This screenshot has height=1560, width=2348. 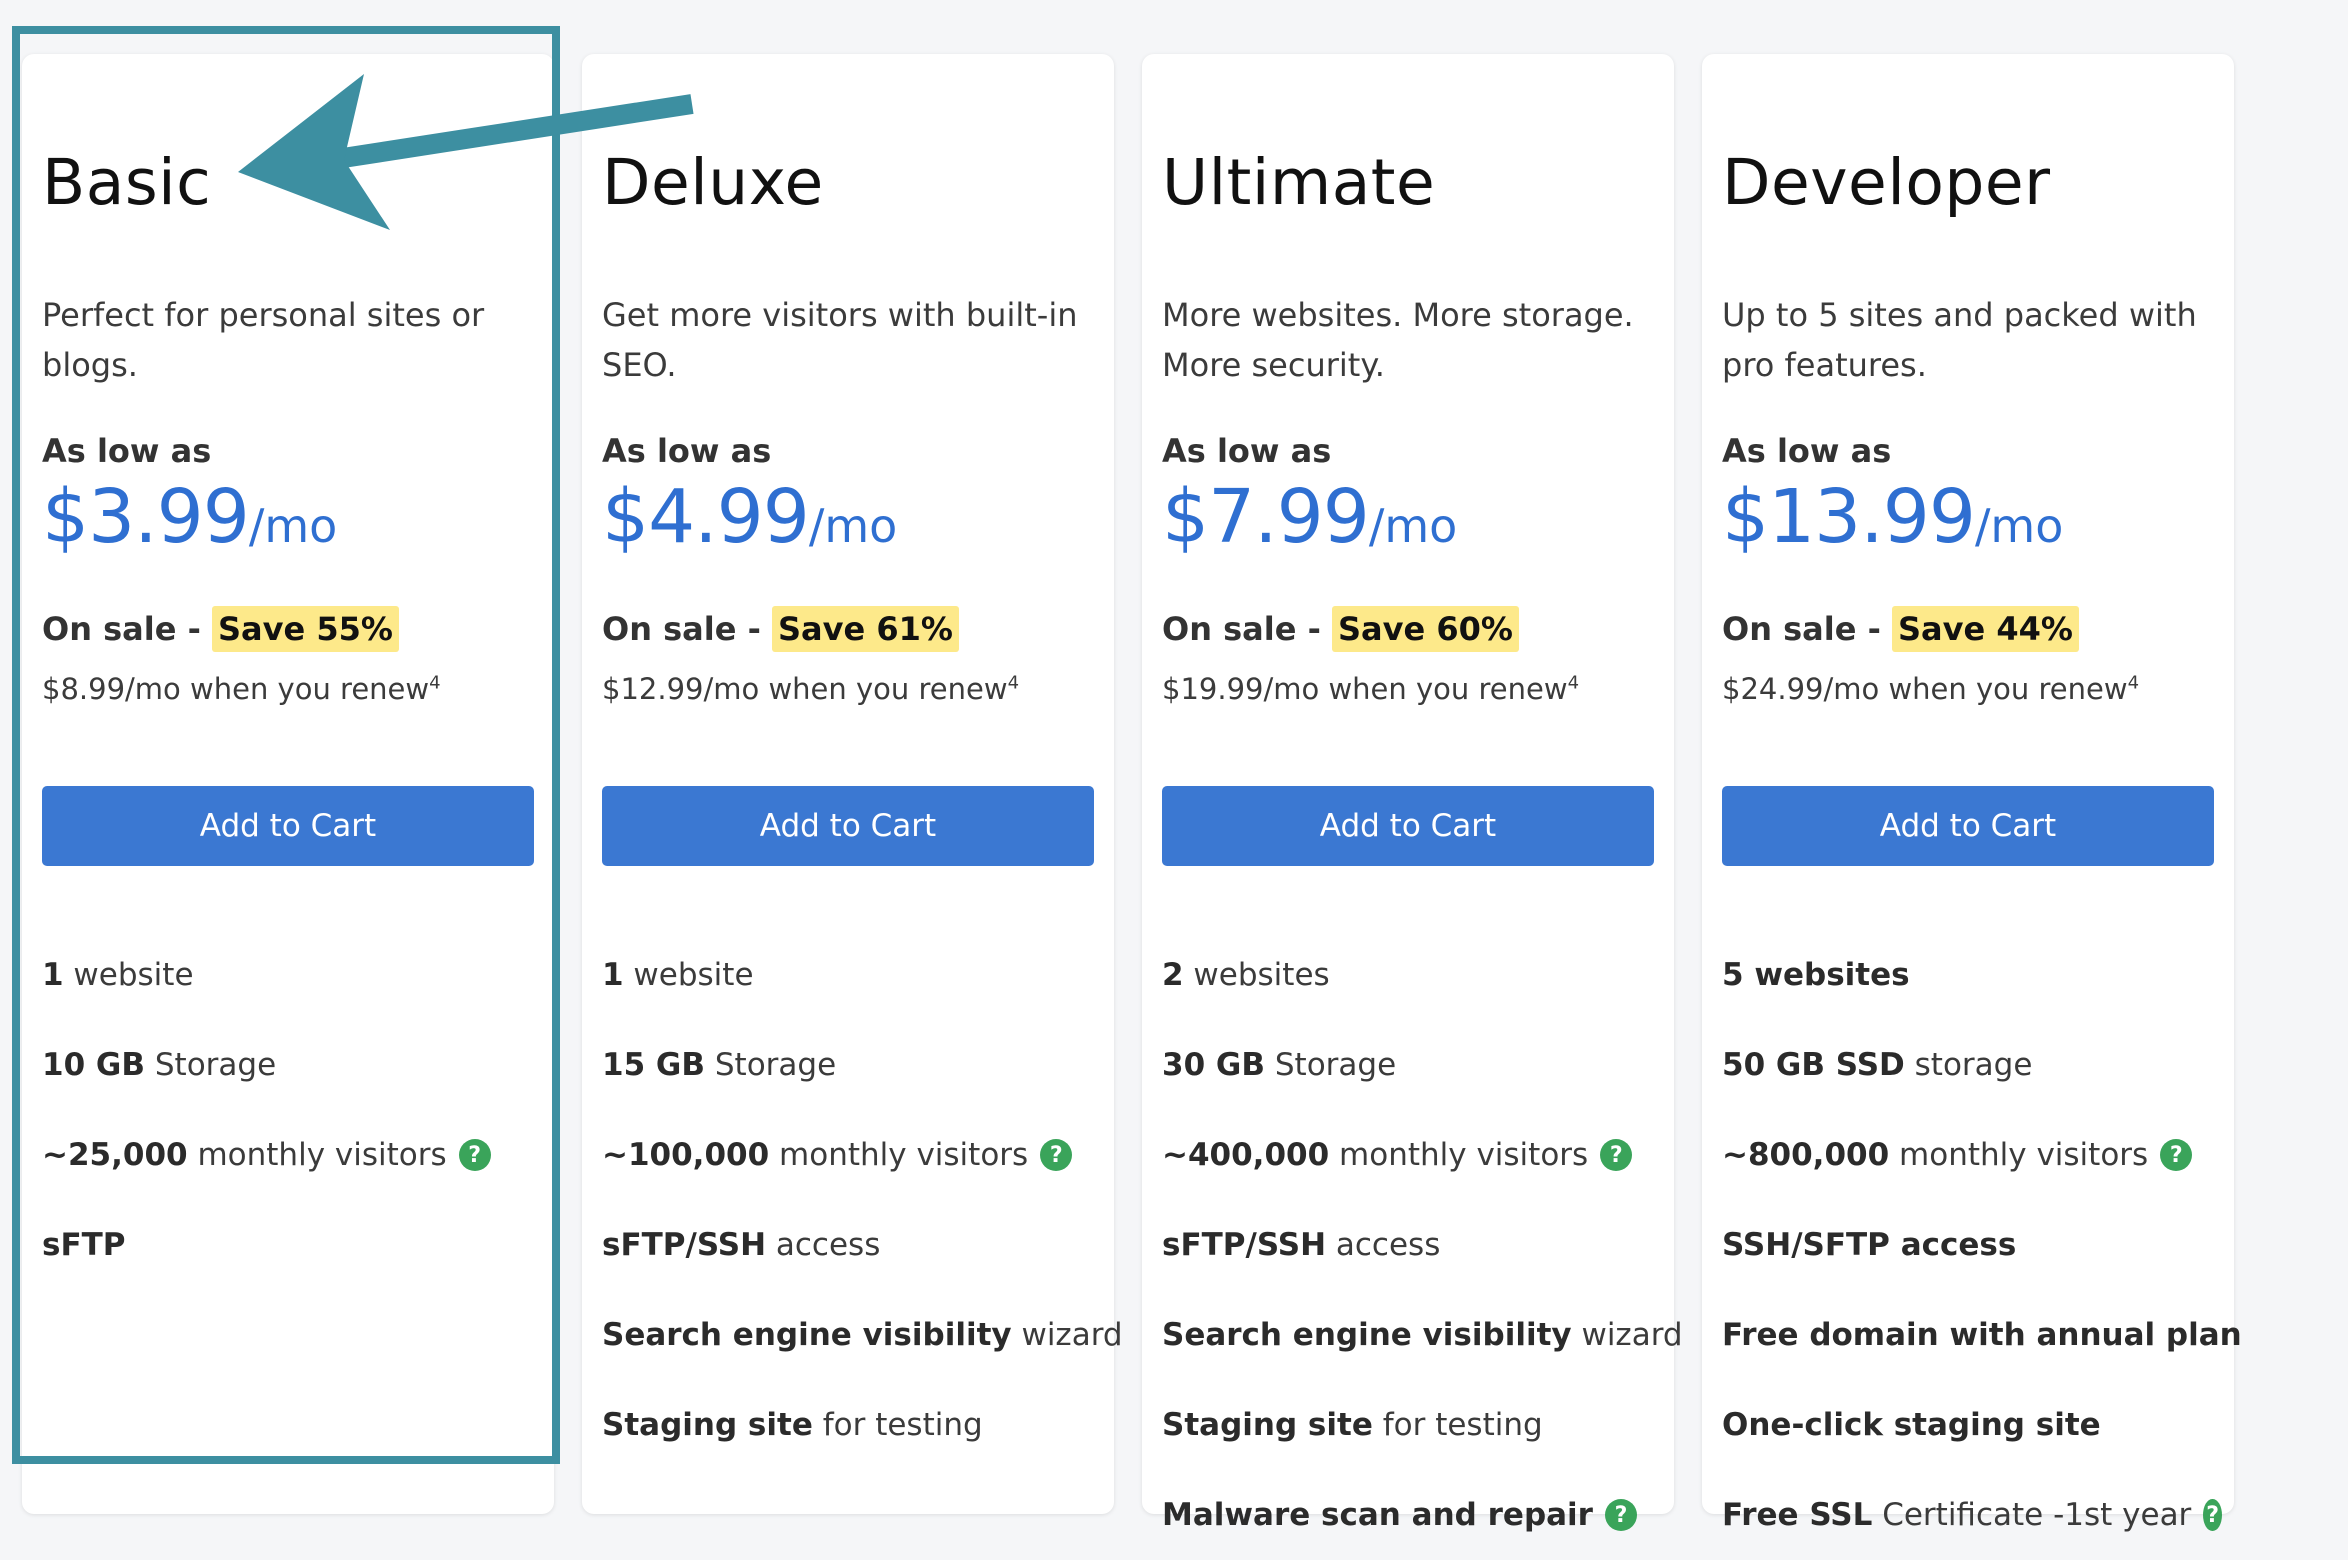 What do you see at coordinates (1256, 975) in the screenshot?
I see `feature-text: websites` at bounding box center [1256, 975].